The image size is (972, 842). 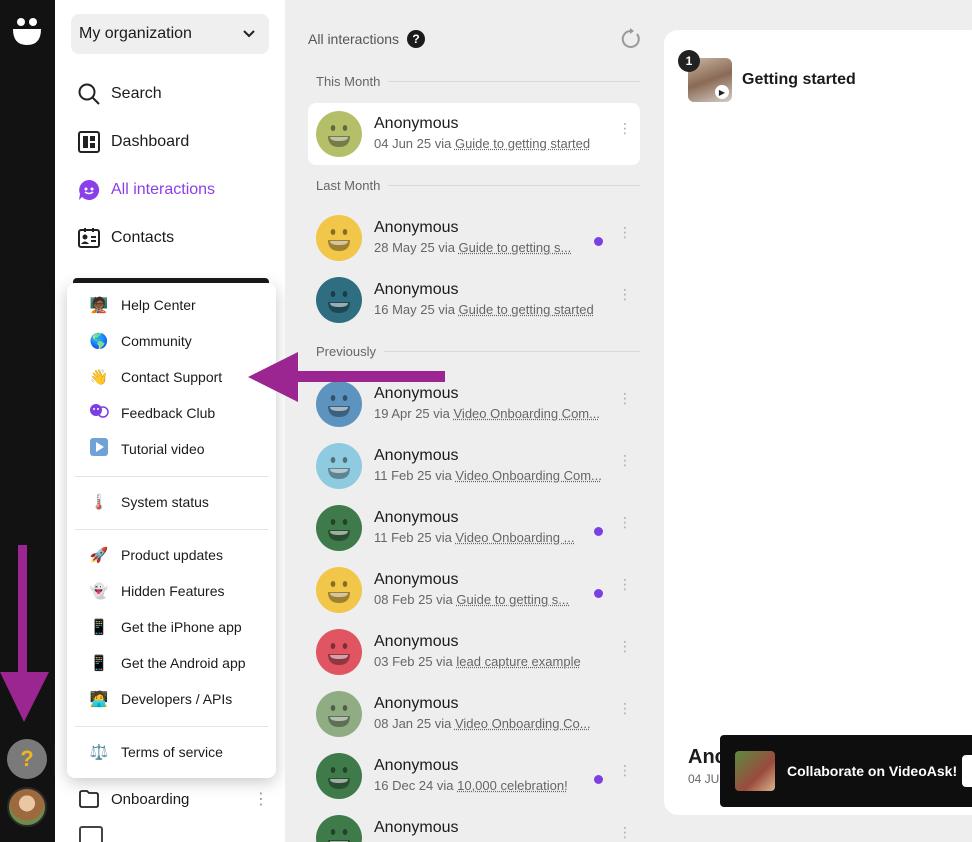 I want to click on interaction-date: 03 Feb 25 via, so click(x=415, y=661).